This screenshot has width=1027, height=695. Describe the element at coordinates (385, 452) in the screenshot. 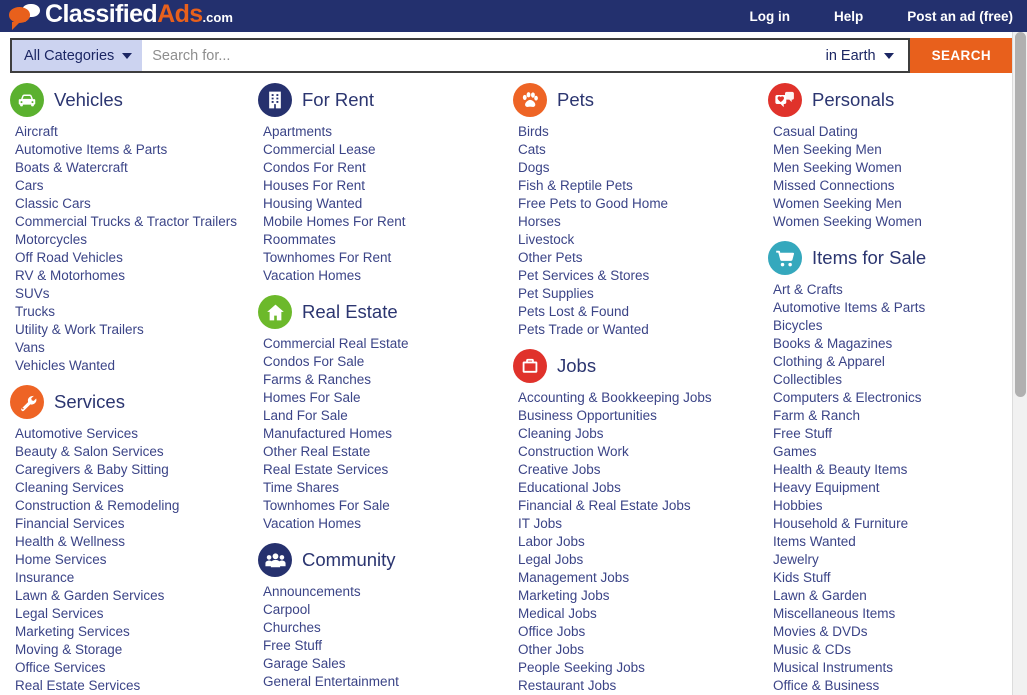

I see `category-link: Other Real Estate` at that location.